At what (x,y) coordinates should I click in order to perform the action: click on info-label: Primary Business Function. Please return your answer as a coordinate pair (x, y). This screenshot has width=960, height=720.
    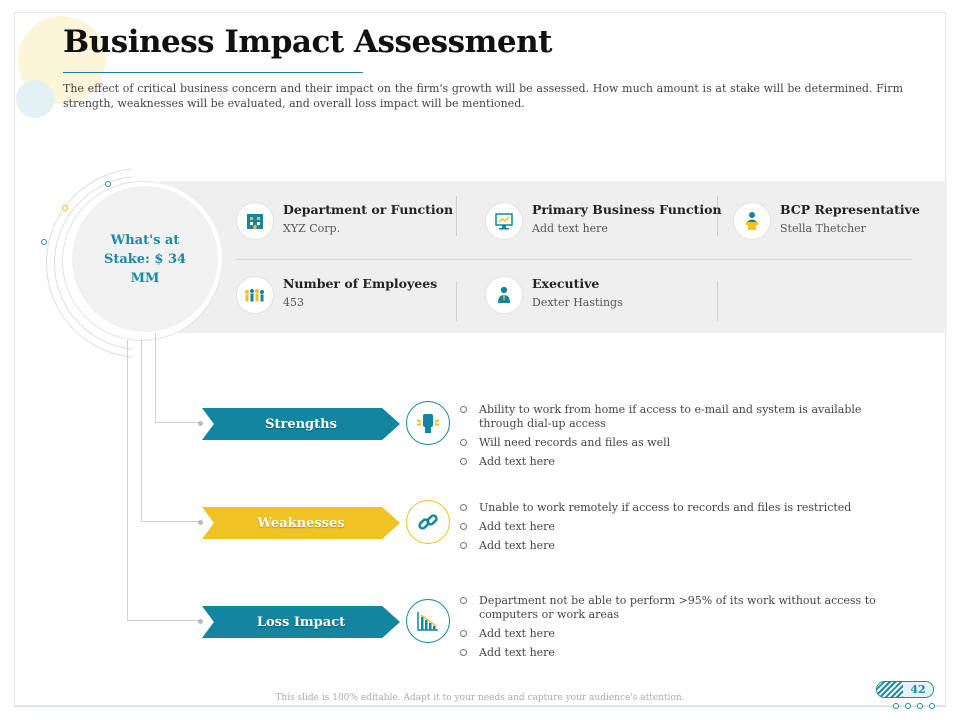
    Looking at the image, I should click on (627, 209).